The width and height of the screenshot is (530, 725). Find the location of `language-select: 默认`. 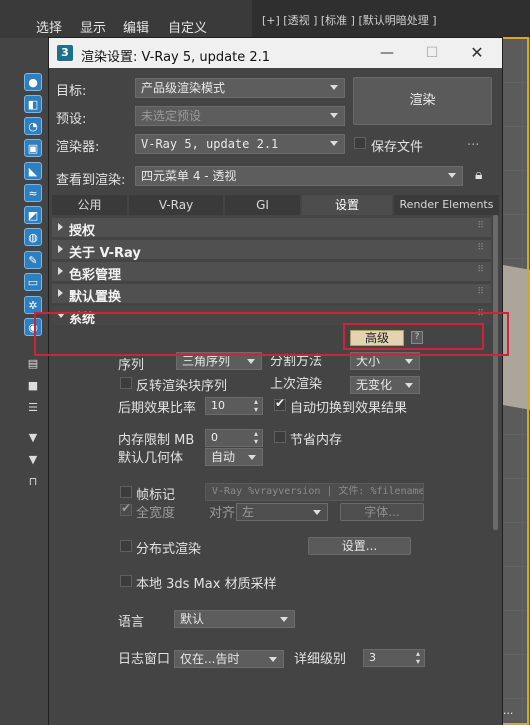

language-select: 默认 is located at coordinates (234, 619).